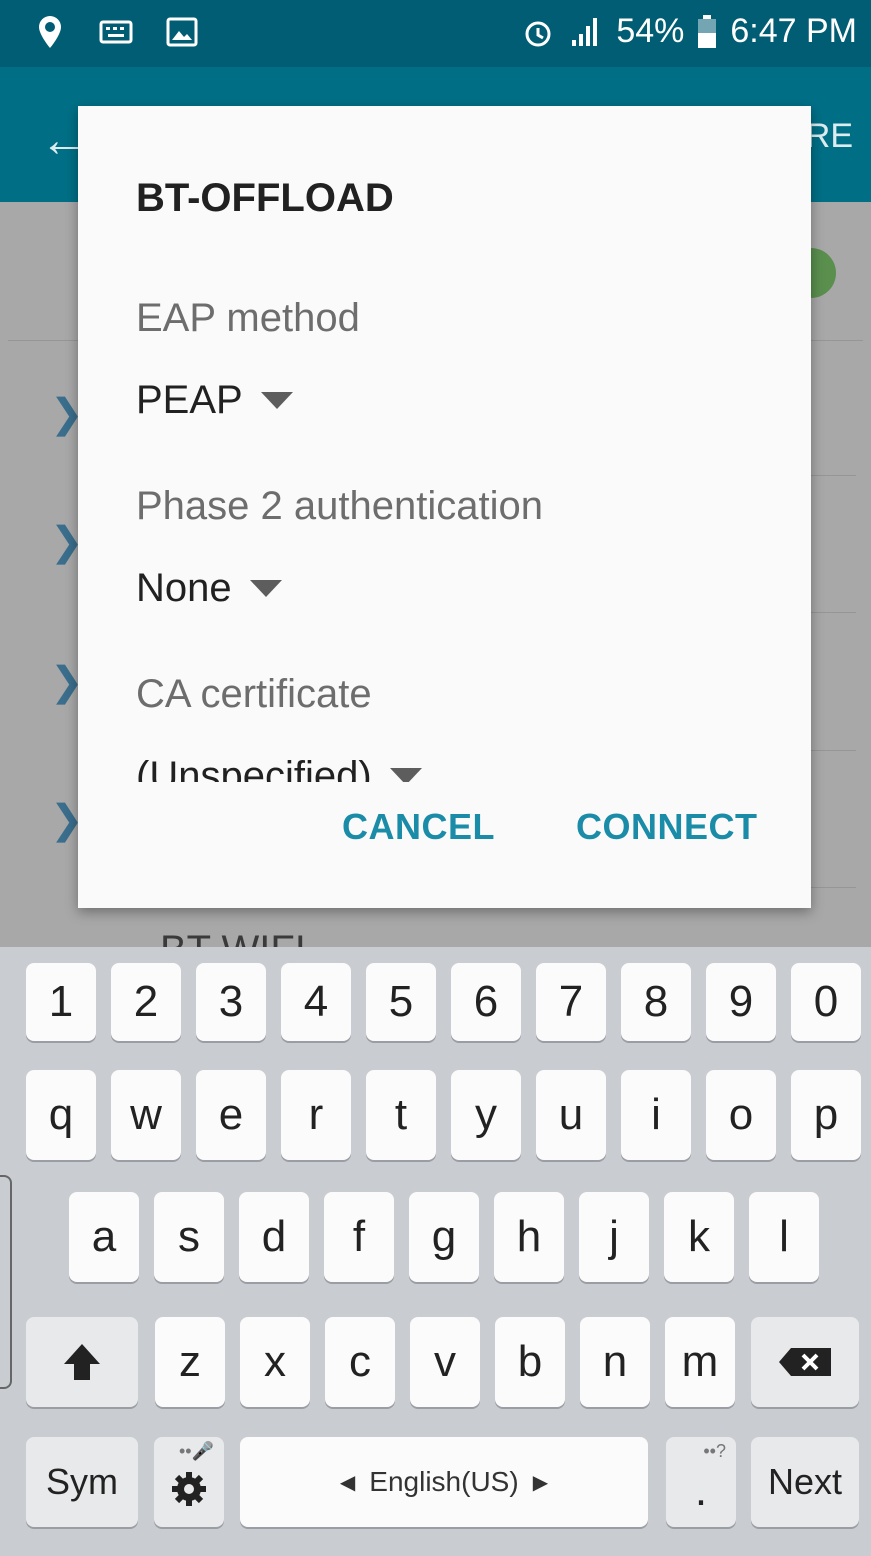  What do you see at coordinates (714, 1451) in the screenshot?
I see `period-key-hint: ••?` at bounding box center [714, 1451].